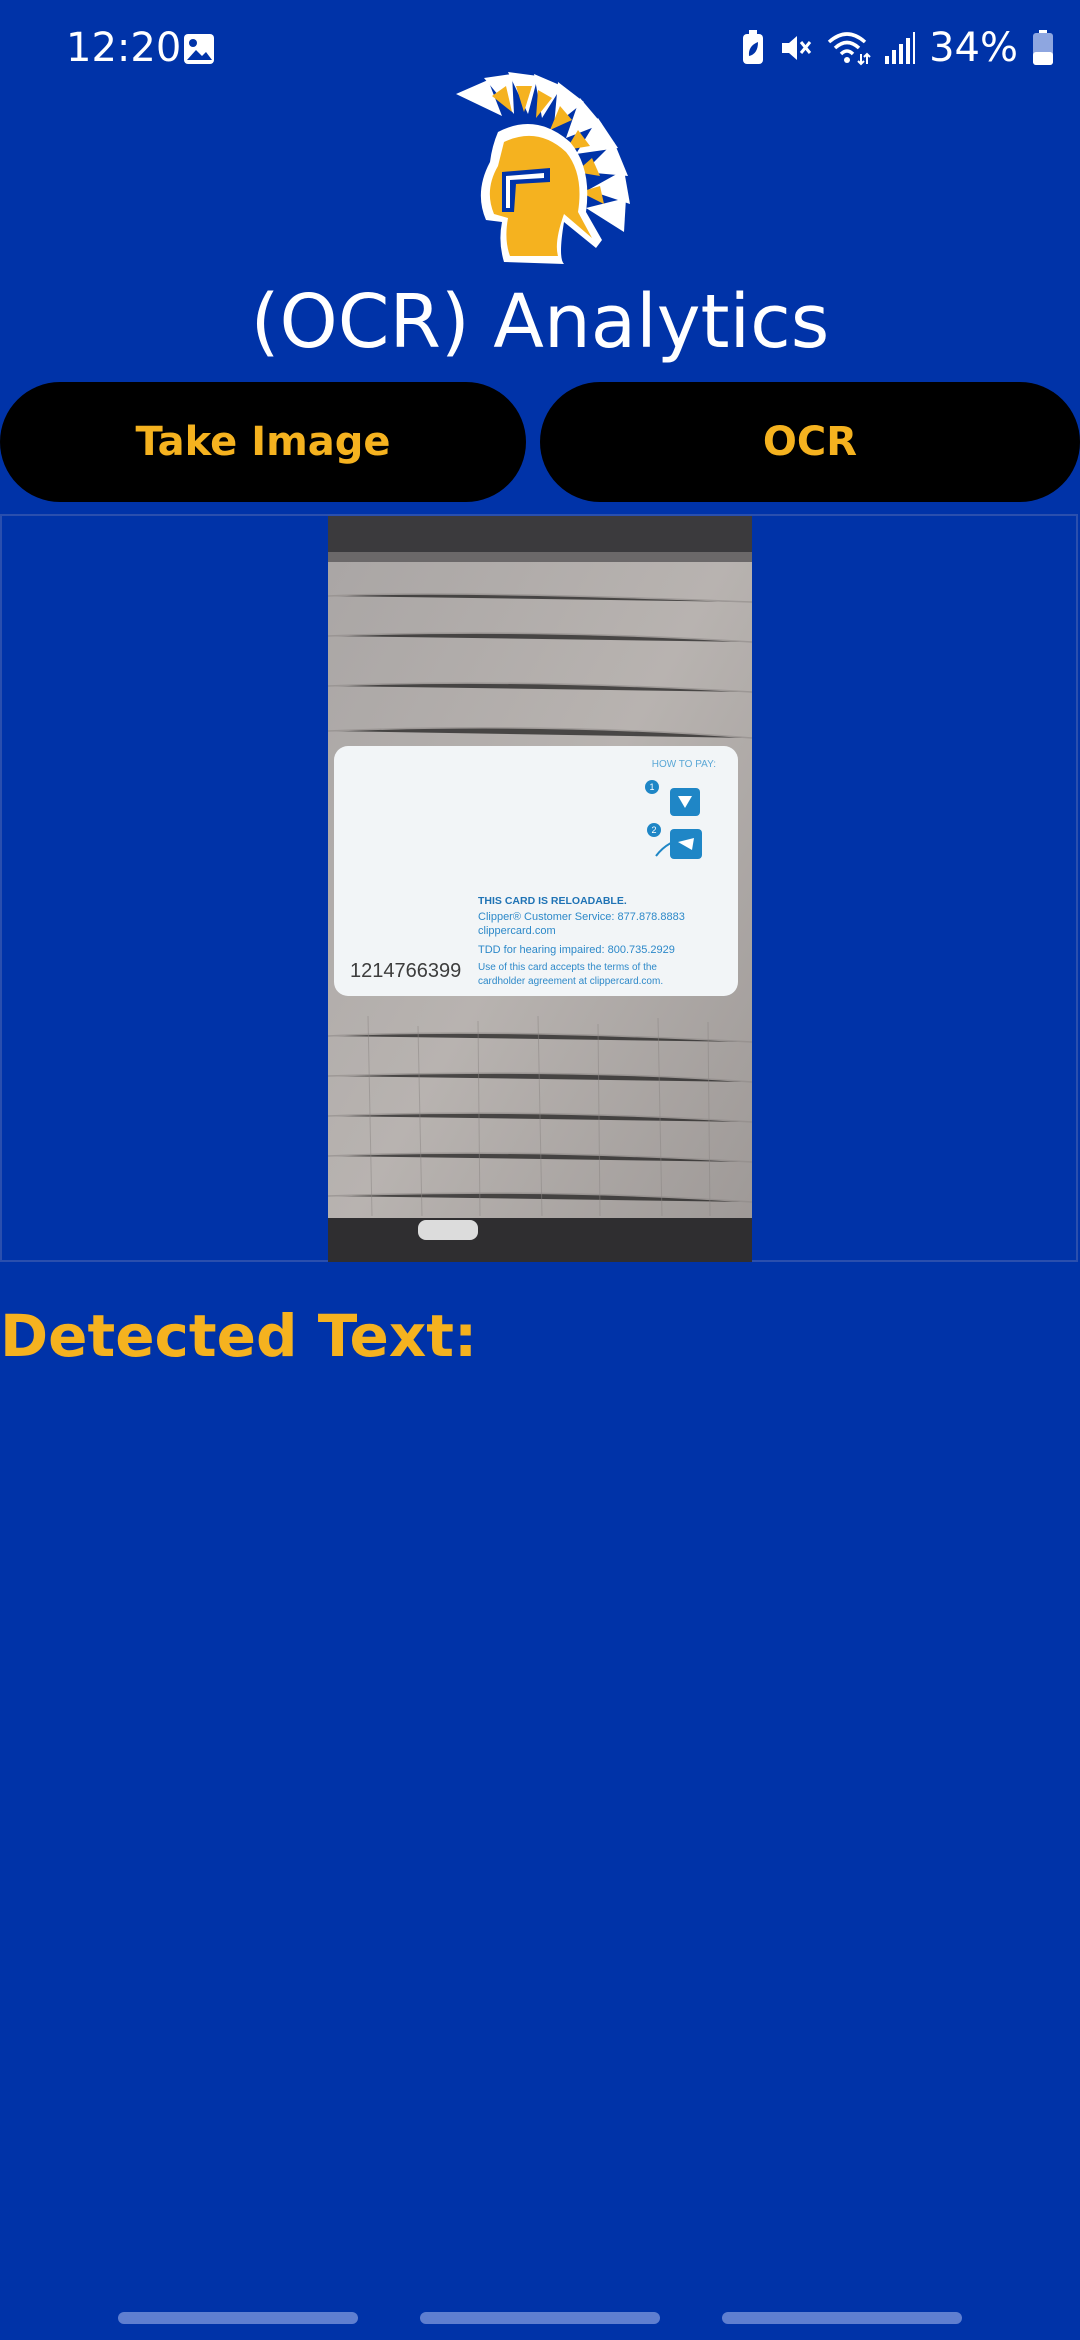 The height and width of the screenshot is (2340, 1080). What do you see at coordinates (576, 950) in the screenshot?
I see `tdd-text: TDD for hearing impaired: 800.735.2929` at bounding box center [576, 950].